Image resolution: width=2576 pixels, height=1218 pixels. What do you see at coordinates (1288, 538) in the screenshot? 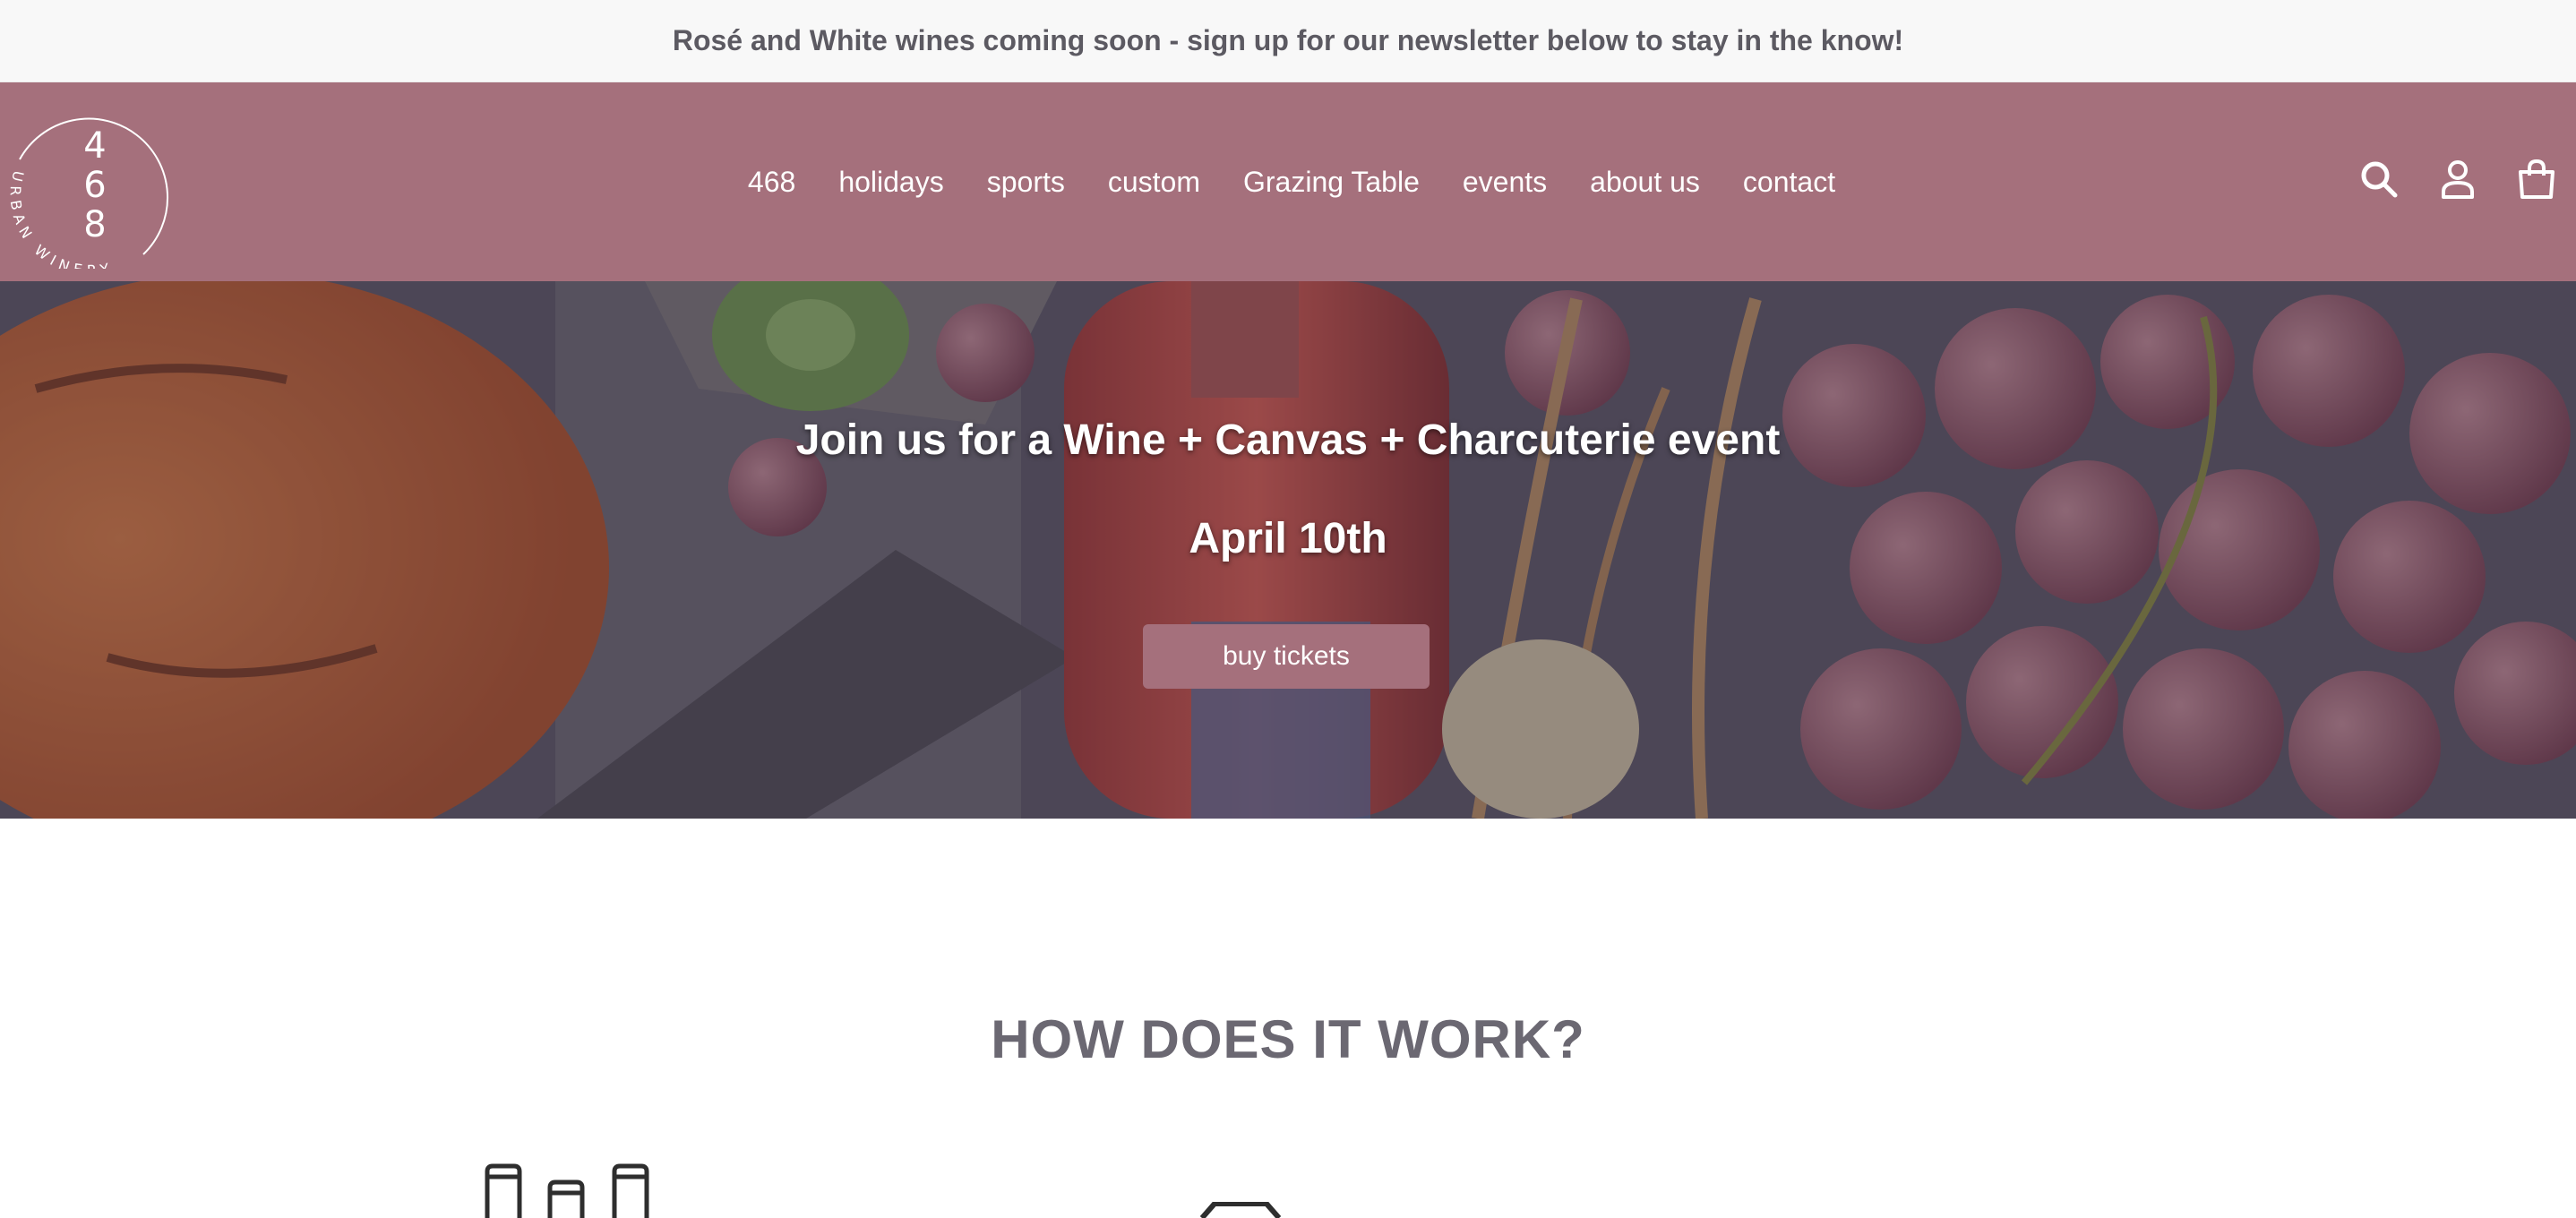
I see `hero-date: April 10th` at bounding box center [1288, 538].